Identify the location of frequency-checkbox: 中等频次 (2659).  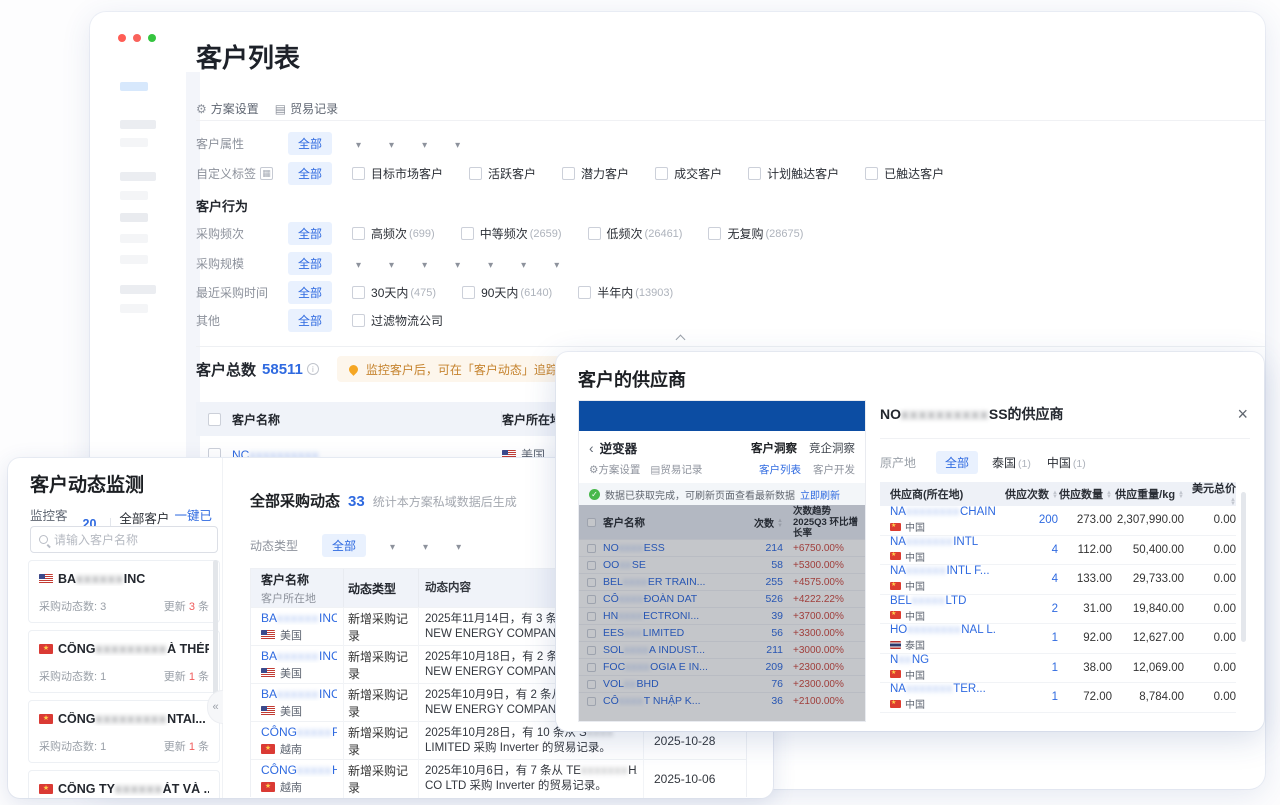
(511, 233).